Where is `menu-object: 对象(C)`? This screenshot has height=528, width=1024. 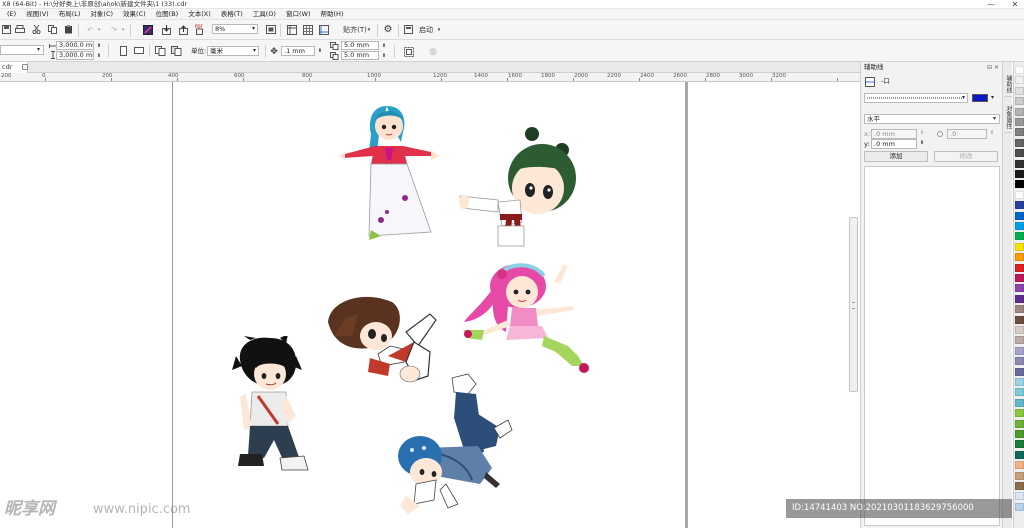
menu-object: 对象(C) is located at coordinates (101, 14).